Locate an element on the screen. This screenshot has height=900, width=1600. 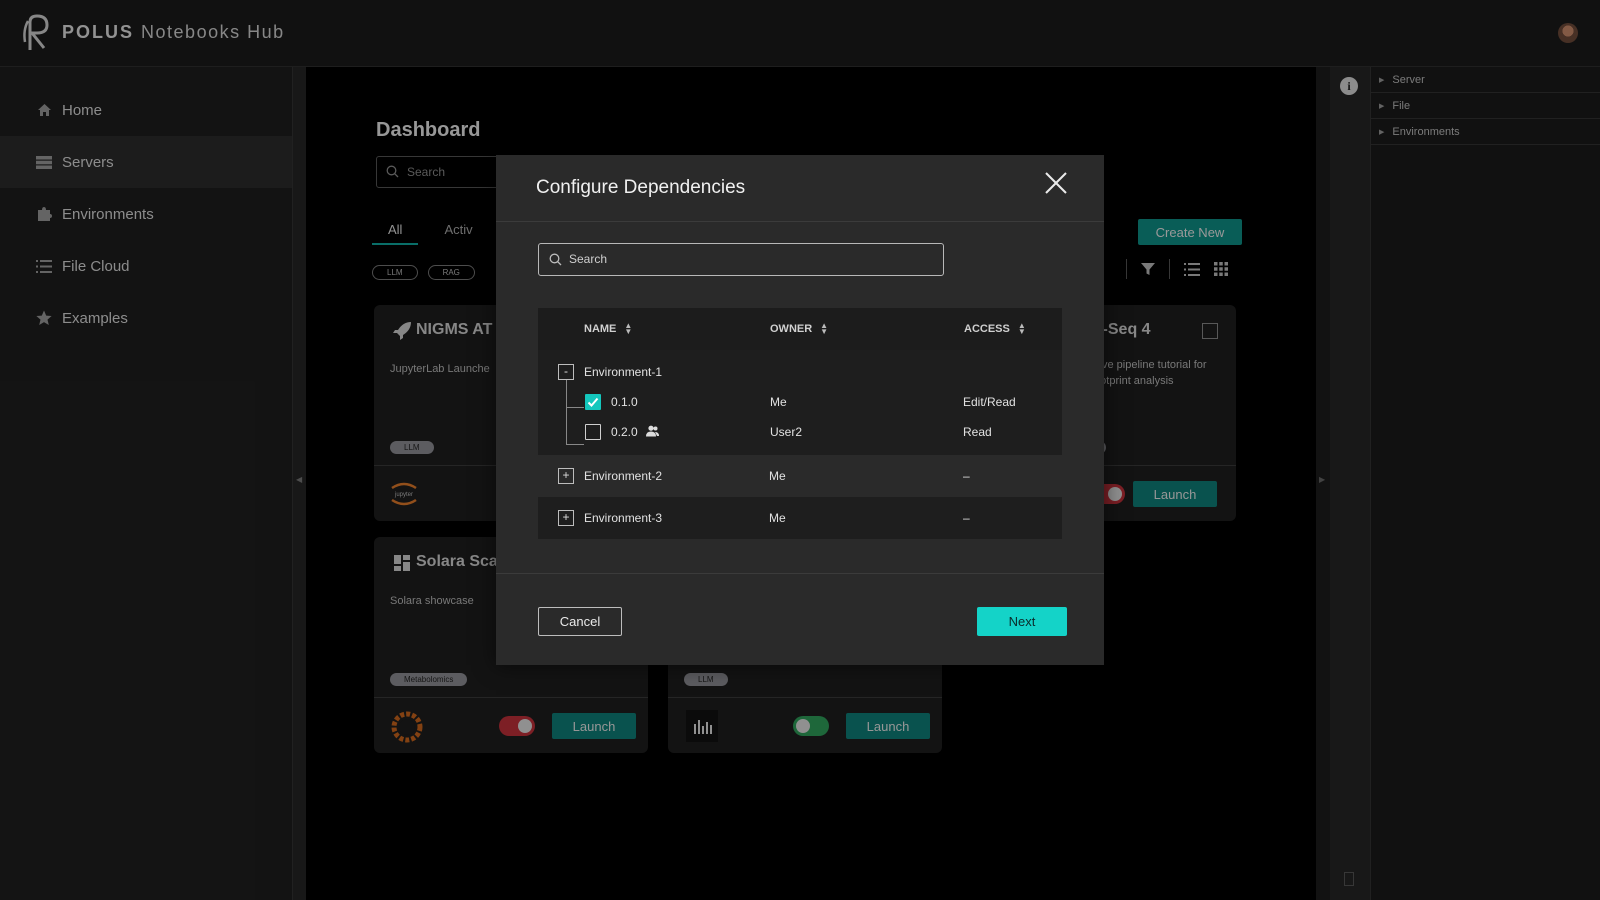
version-label: 0.2.0 is located at coordinates (624, 432).